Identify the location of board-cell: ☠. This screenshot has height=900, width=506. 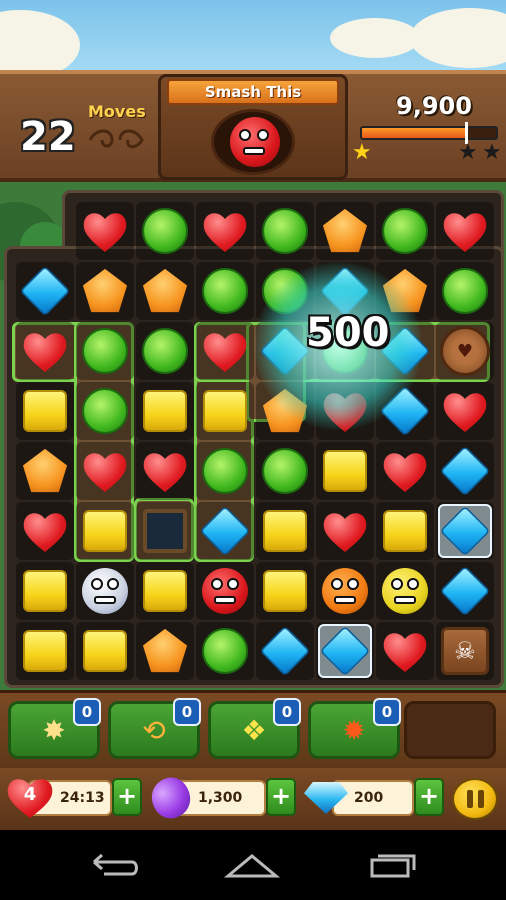
(465, 651).